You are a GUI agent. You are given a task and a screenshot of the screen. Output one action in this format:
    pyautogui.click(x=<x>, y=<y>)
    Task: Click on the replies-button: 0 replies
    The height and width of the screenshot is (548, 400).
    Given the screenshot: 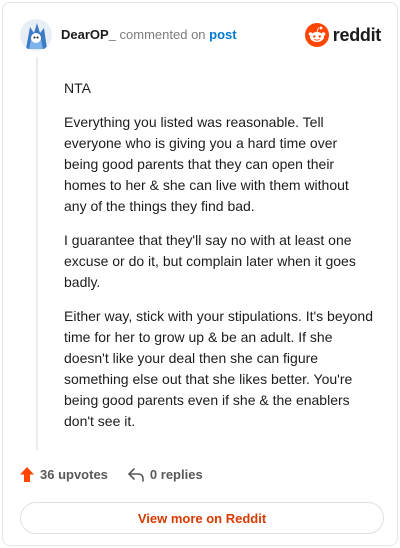 What is the action you would take?
    pyautogui.click(x=165, y=474)
    